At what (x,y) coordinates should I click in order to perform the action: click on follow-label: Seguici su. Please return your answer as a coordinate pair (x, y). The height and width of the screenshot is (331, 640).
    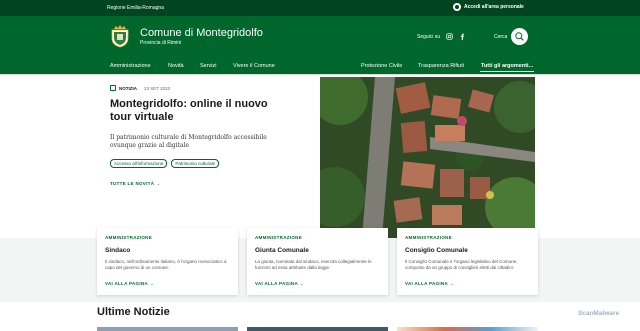
    Looking at the image, I should click on (429, 36).